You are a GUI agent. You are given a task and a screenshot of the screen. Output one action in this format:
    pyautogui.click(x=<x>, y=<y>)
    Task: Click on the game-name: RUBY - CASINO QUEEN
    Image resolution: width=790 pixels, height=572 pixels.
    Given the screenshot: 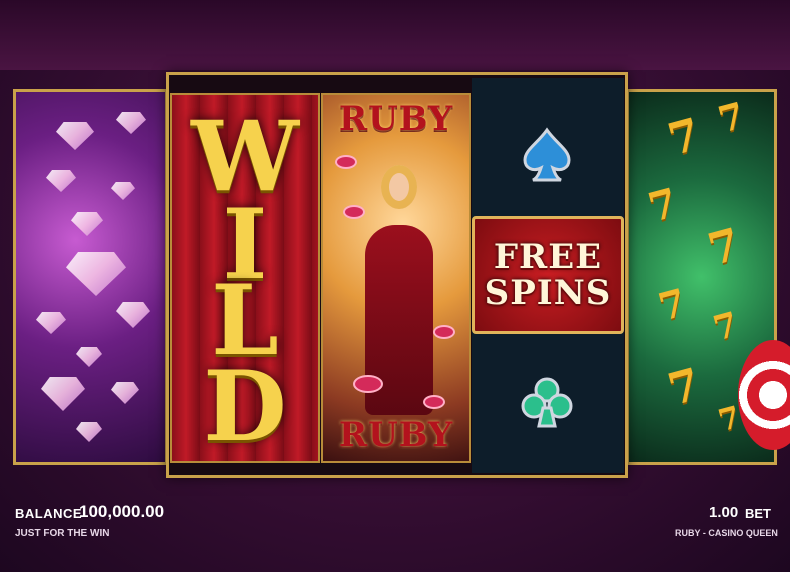 What is the action you would take?
    pyautogui.click(x=726, y=533)
    